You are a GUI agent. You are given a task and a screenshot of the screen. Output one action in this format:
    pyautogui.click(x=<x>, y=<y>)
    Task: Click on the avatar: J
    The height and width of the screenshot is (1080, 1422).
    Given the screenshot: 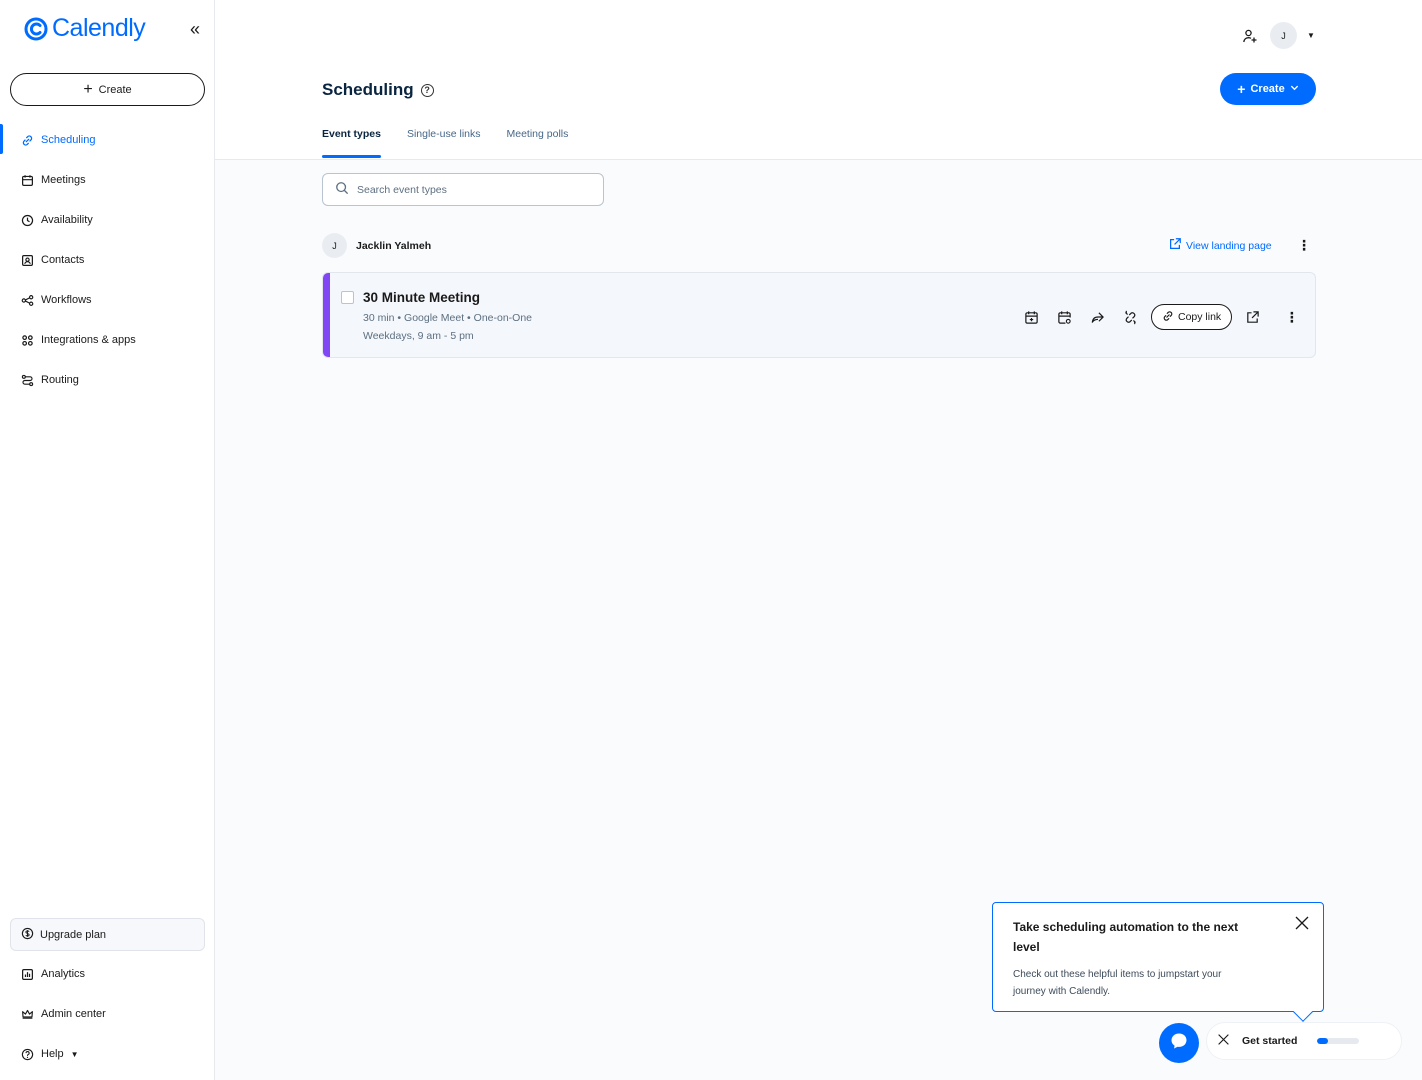 What is the action you would take?
    pyautogui.click(x=334, y=245)
    